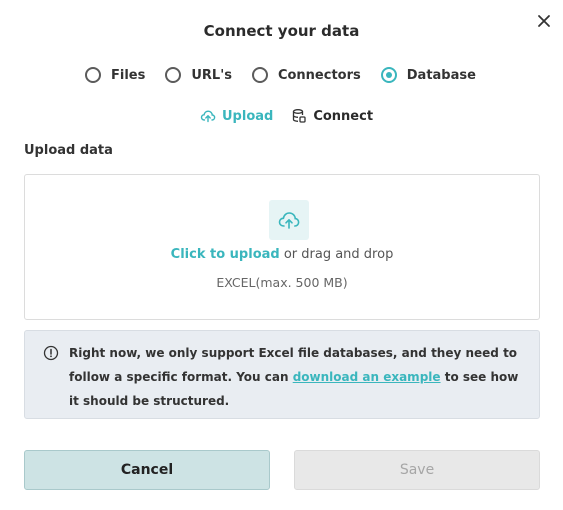 Image resolution: width=563 pixels, height=510 pixels. Describe the element at coordinates (147, 470) in the screenshot. I see `cancel-button: Cancel` at that location.